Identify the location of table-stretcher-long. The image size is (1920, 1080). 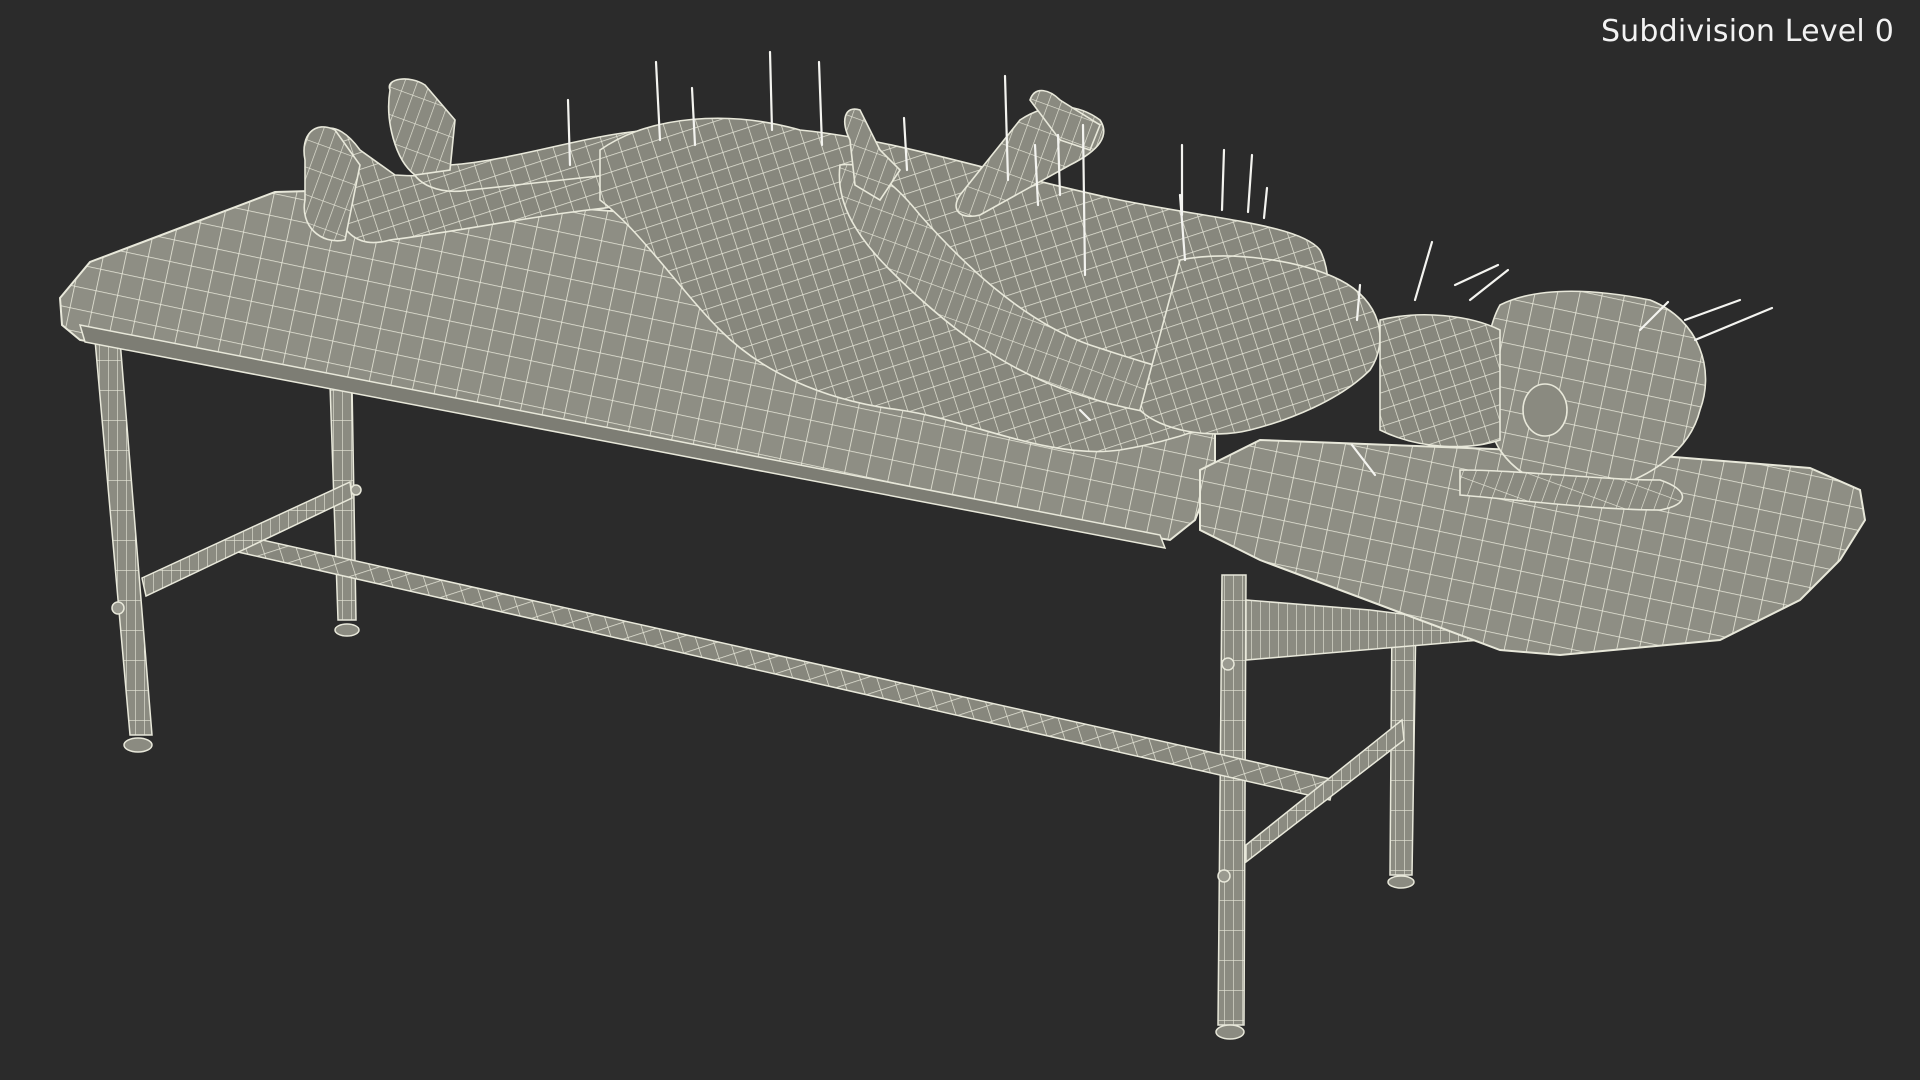
(786, 667).